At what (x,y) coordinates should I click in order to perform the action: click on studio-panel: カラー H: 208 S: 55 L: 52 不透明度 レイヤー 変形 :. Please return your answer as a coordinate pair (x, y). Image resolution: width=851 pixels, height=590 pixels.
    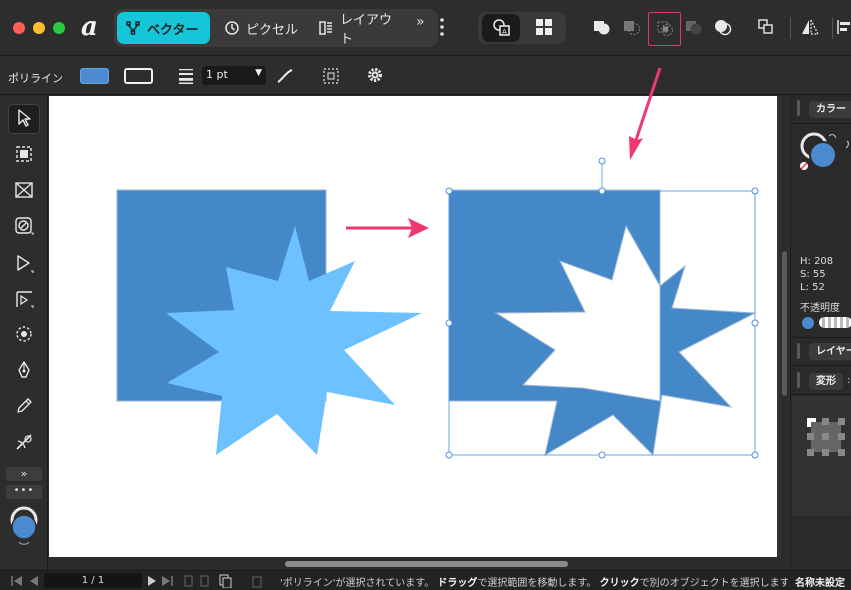
    Looking at the image, I should click on (820, 333).